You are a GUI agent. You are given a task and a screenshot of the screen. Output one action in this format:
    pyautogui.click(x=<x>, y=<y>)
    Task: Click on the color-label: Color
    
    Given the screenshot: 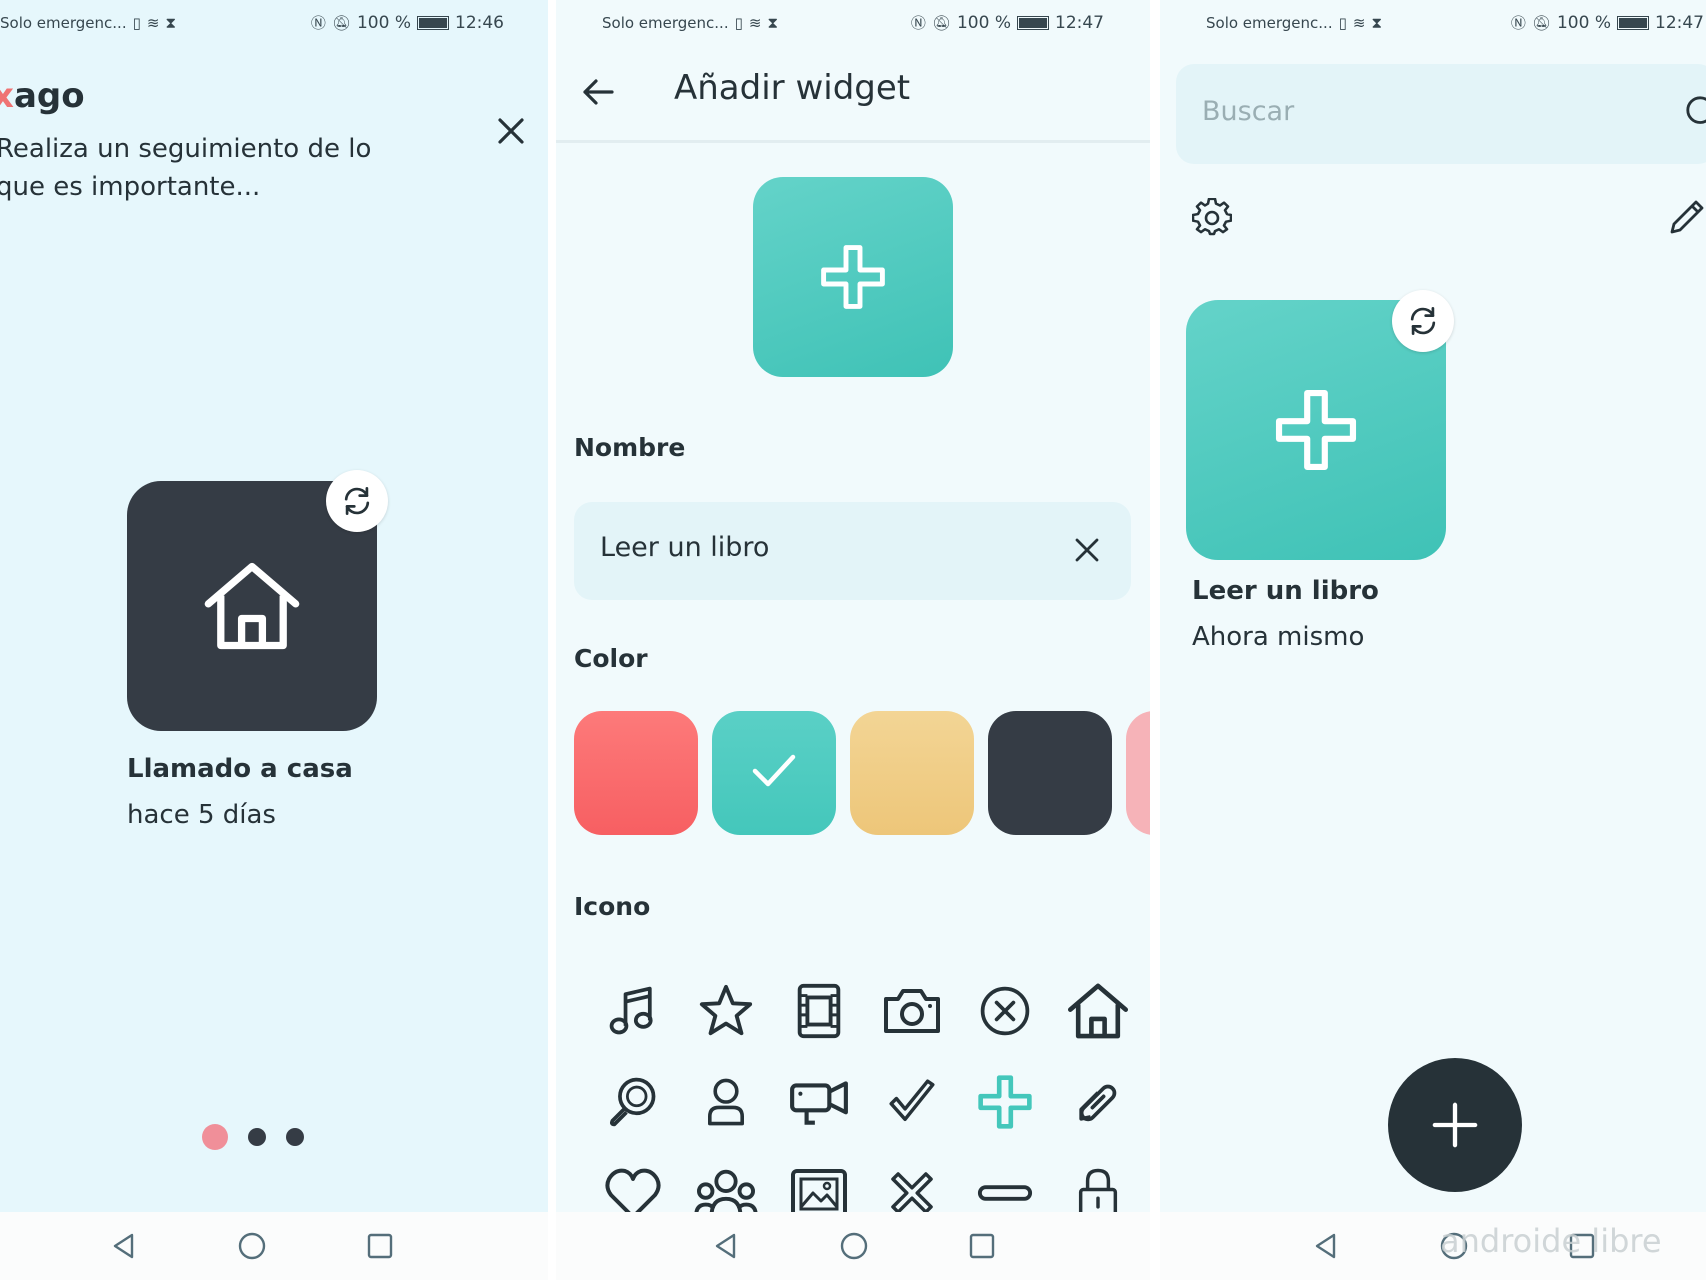 What is the action you would take?
    pyautogui.click(x=611, y=658)
    